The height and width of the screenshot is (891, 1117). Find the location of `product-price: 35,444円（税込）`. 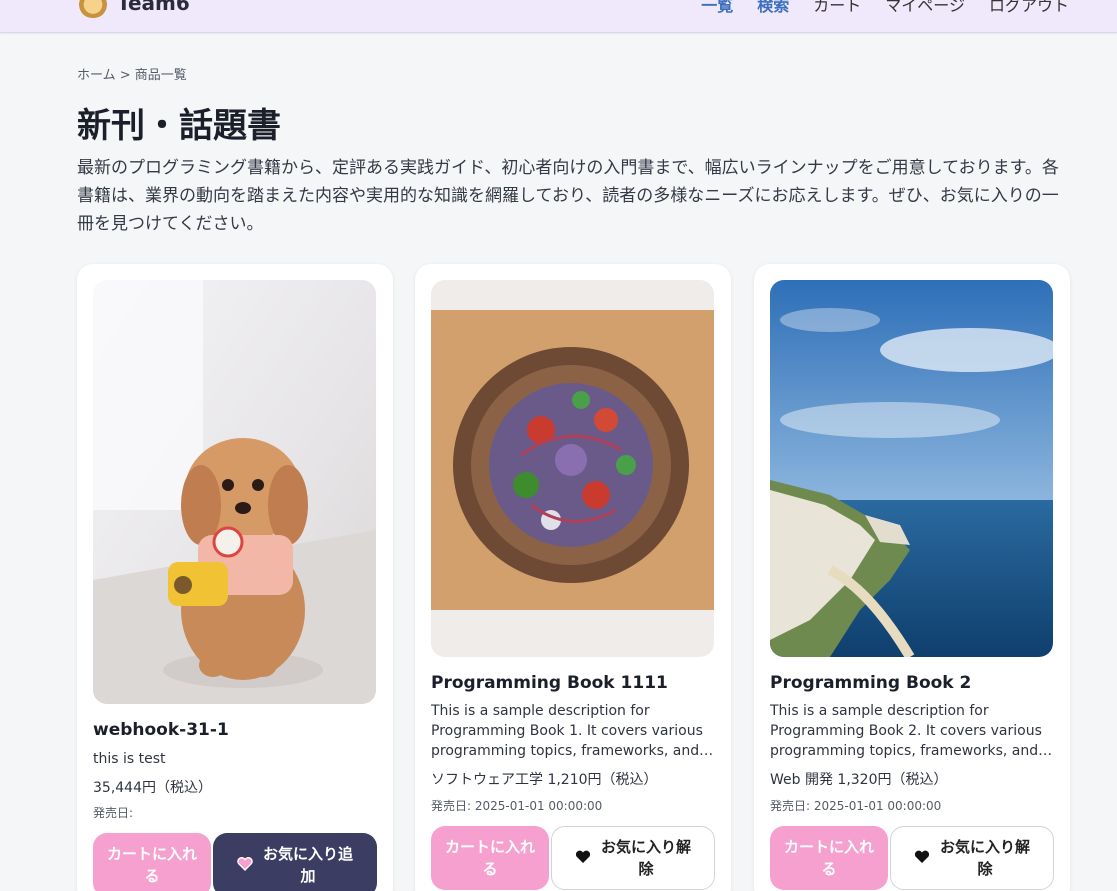

product-price: 35,444円（税込） is located at coordinates (152, 788).